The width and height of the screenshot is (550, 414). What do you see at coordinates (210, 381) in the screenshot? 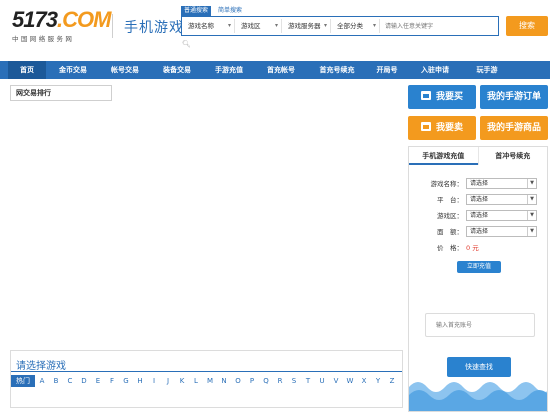
I see `letter-m: M` at bounding box center [210, 381].